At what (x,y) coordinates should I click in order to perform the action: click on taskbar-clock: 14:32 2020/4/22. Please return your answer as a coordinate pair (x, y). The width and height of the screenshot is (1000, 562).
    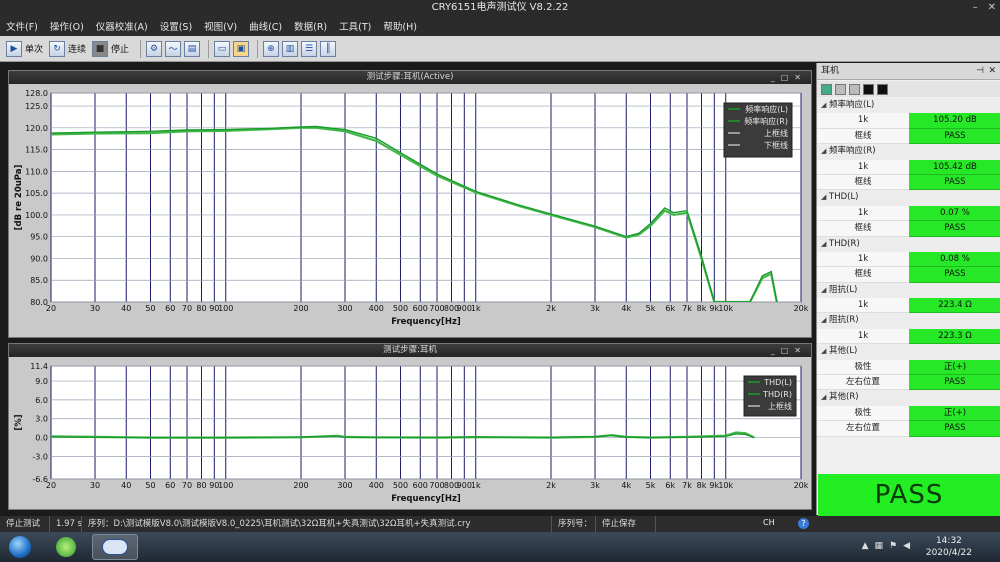
    Looking at the image, I should click on (949, 547).